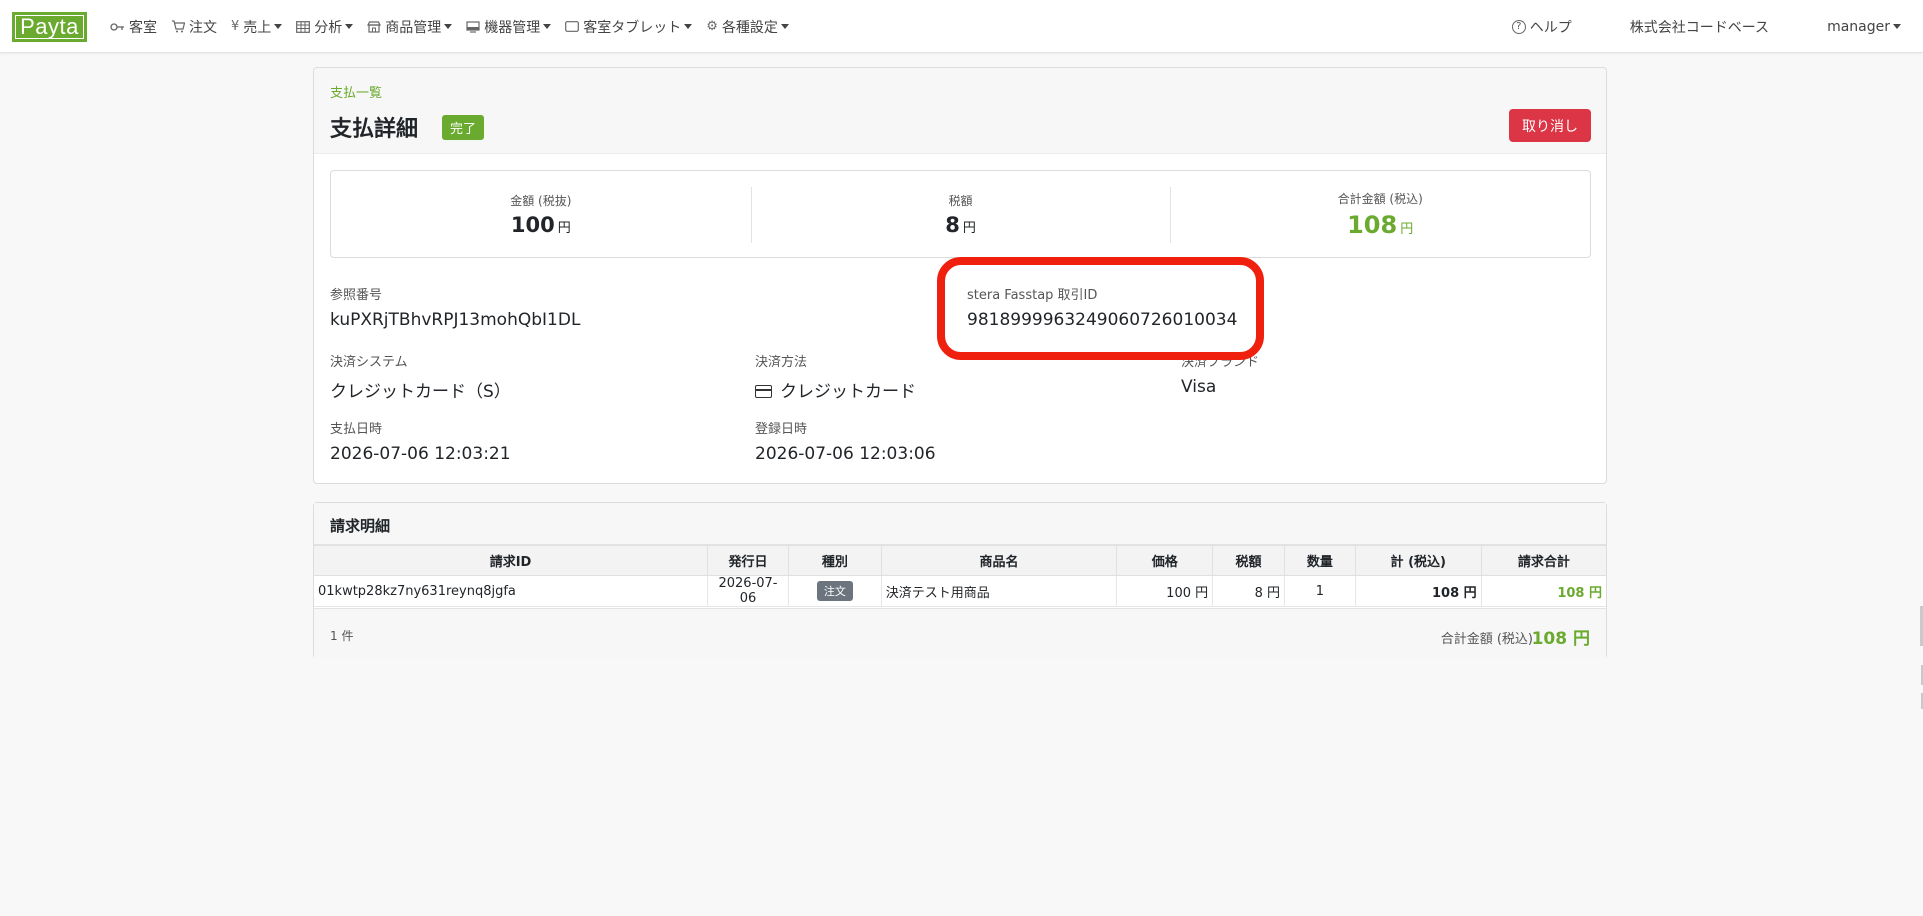  I want to click on total-value: 108 円, so click(1380, 224).